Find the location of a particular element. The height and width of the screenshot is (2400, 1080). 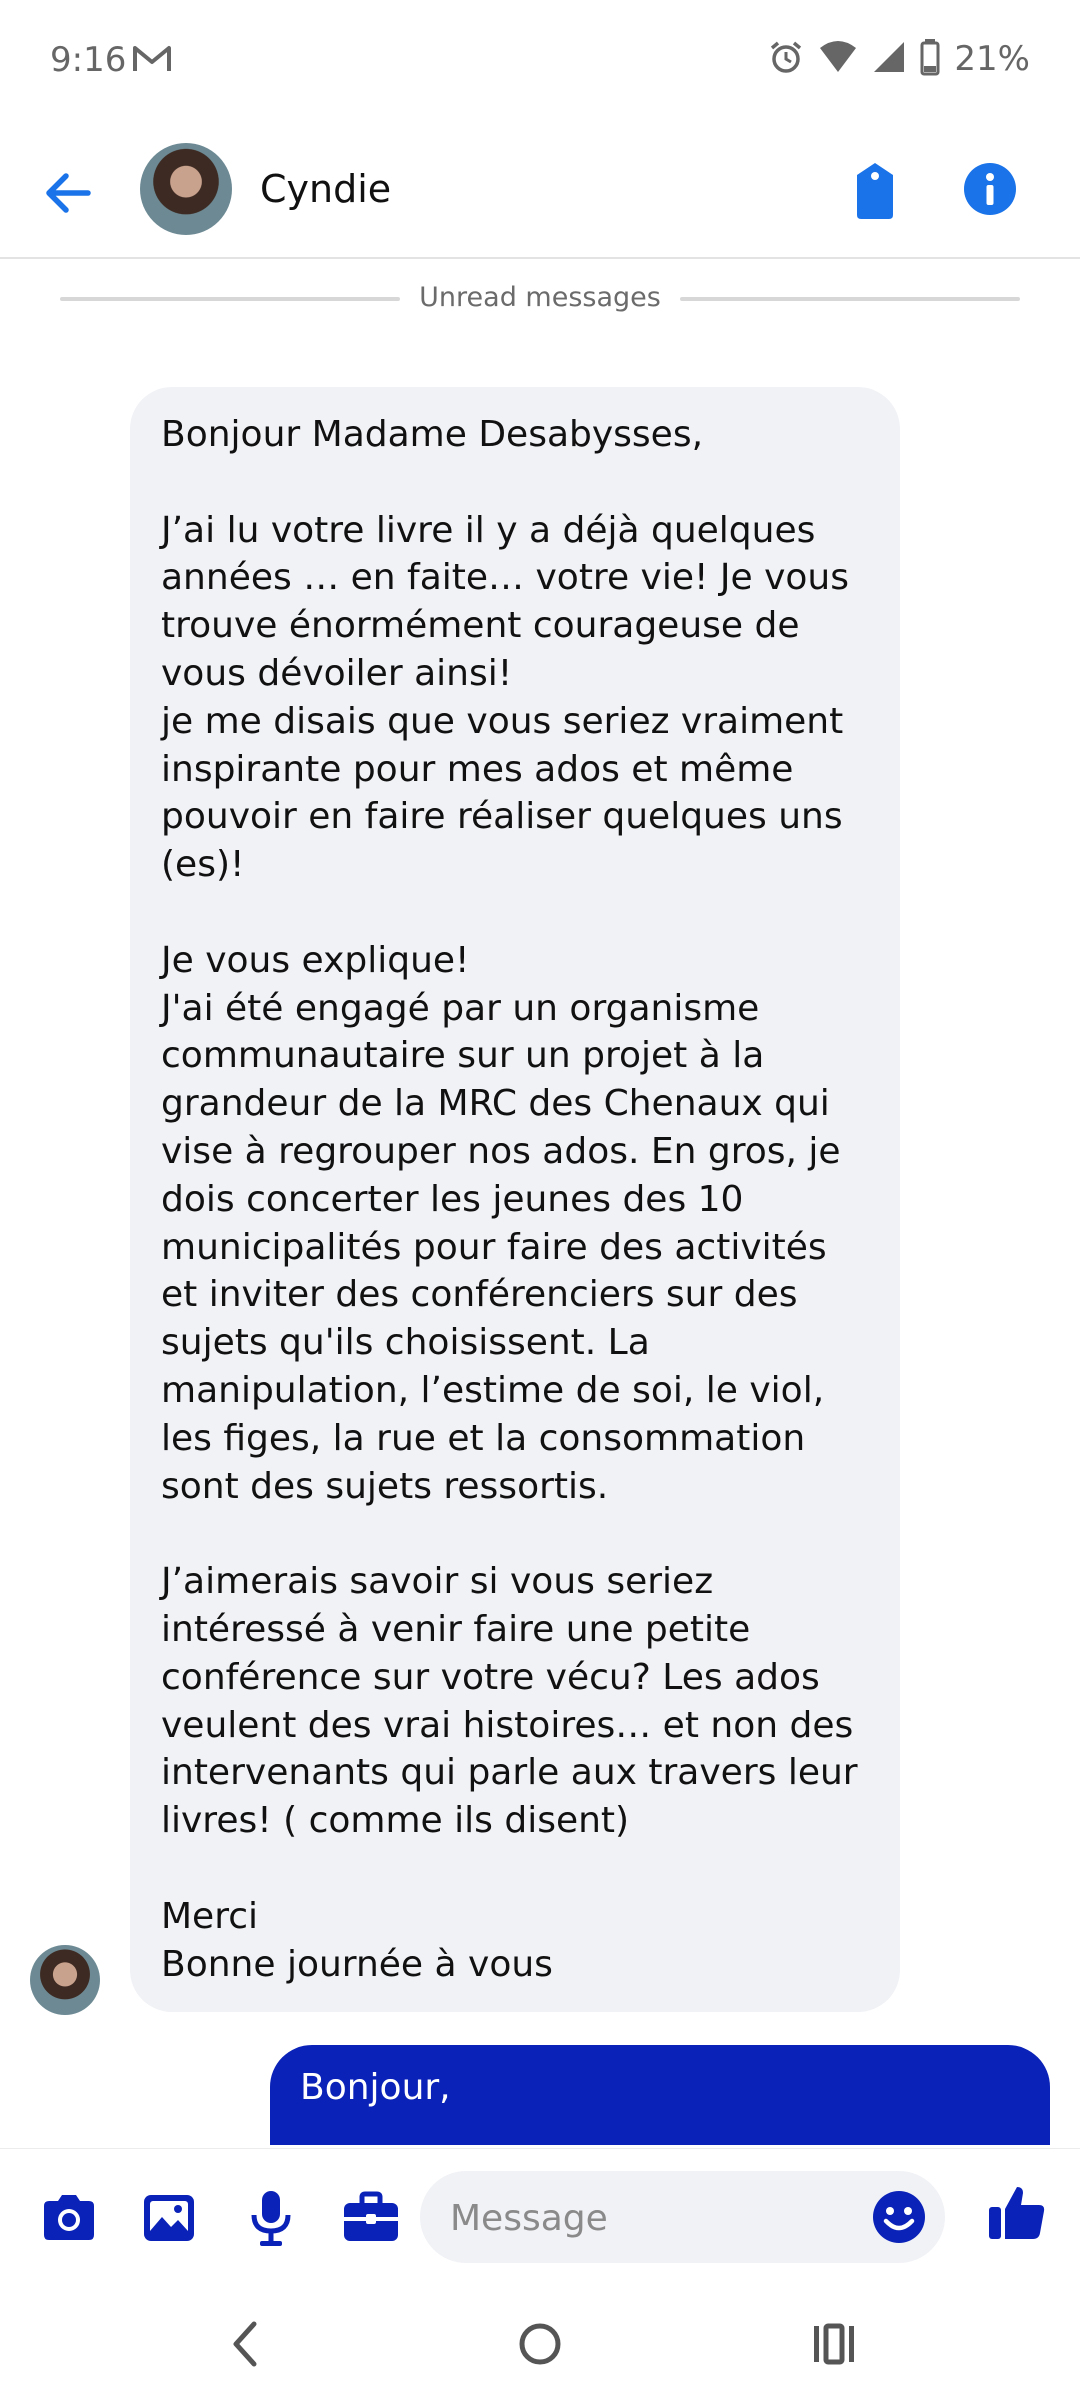

divider-line-right is located at coordinates (850, 299).